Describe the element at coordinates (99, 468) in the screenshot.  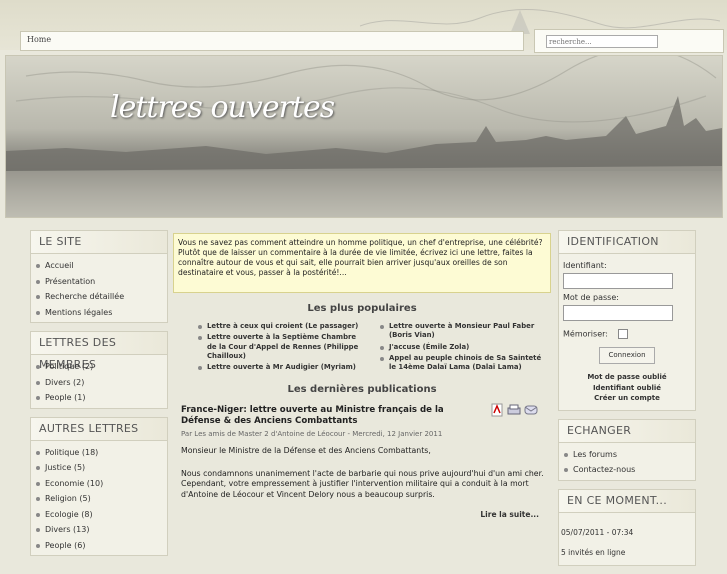
I see `others-item-justice: Justice (5)` at that location.